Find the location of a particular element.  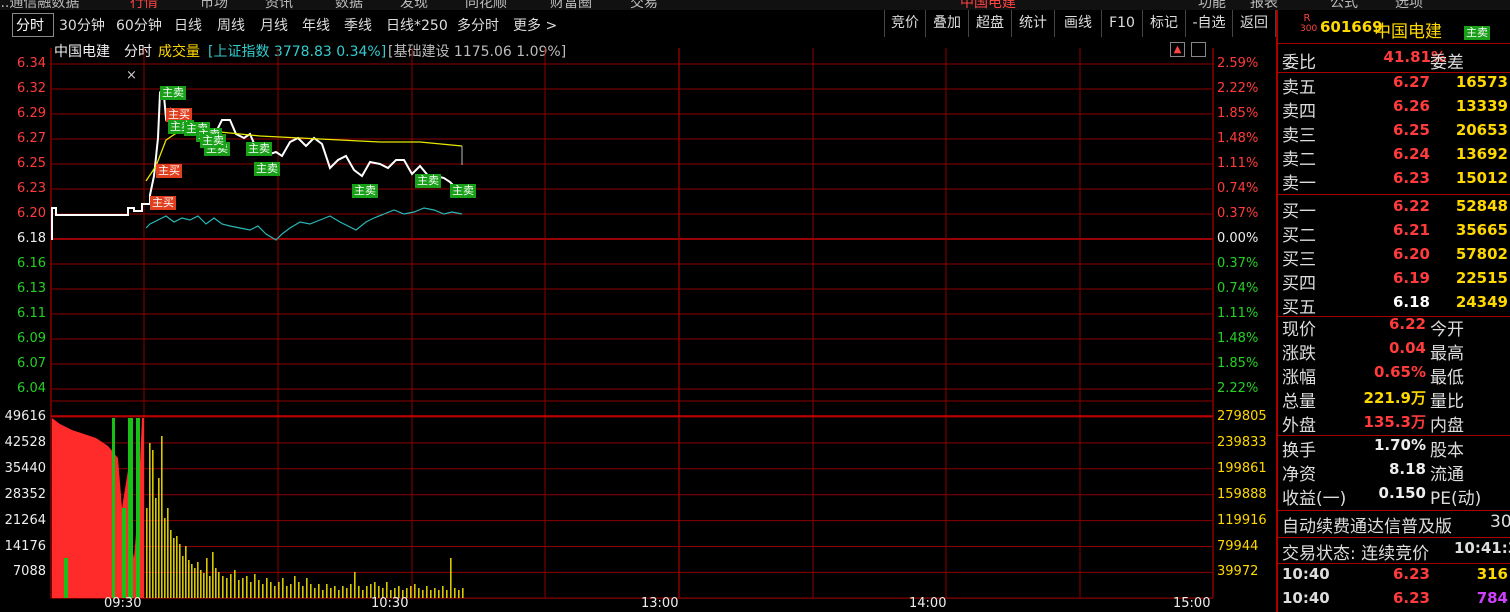

draw-line-button: 画线 is located at coordinates (1077, 23).